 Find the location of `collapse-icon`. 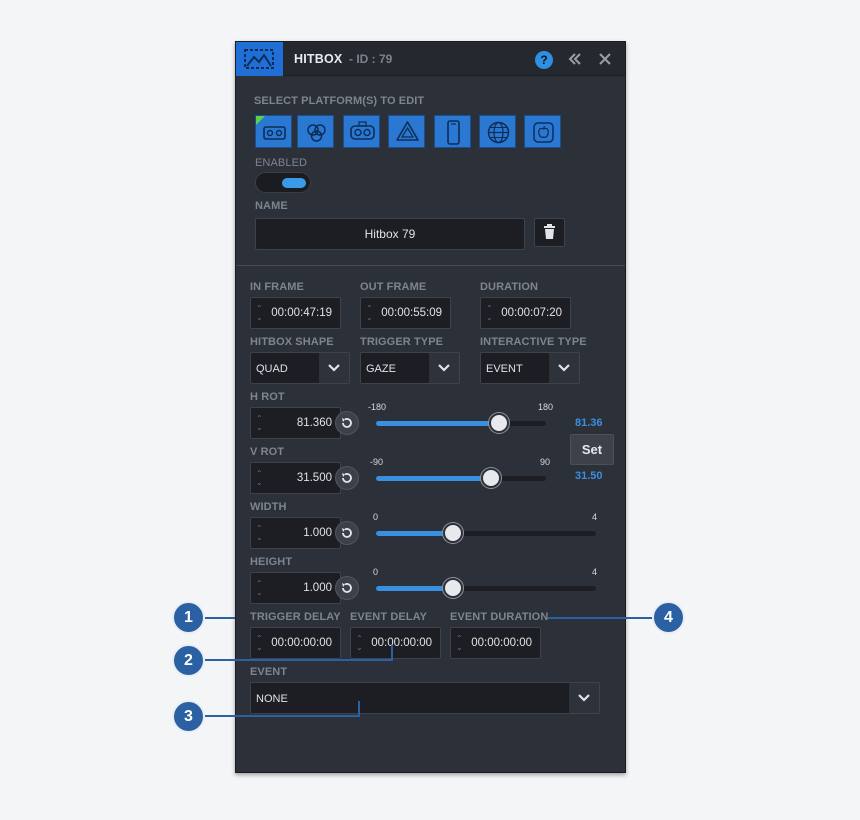

collapse-icon is located at coordinates (575, 61).